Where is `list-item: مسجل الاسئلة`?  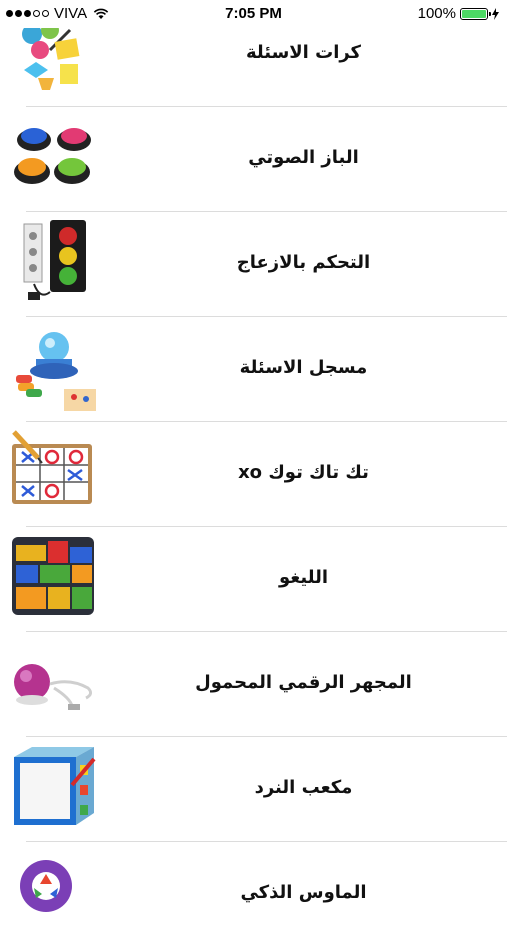
list-item: مسجل الاسئلة is located at coordinates (253, 369).